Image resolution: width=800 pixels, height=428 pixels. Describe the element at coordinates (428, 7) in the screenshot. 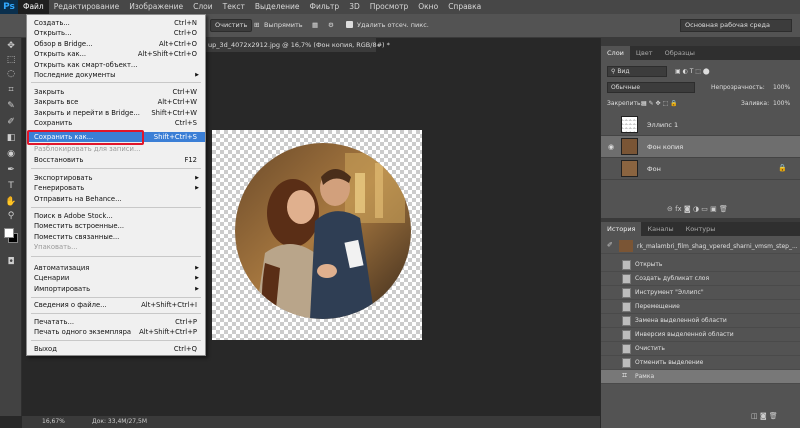

I see `menu-window: Окно` at that location.